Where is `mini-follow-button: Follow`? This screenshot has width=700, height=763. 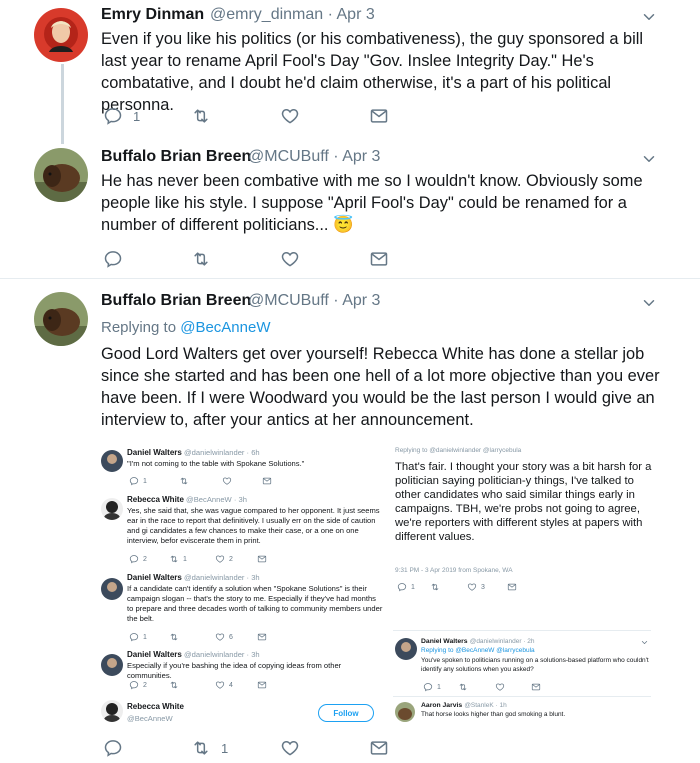
mini-follow-button: Follow is located at coordinates (346, 713).